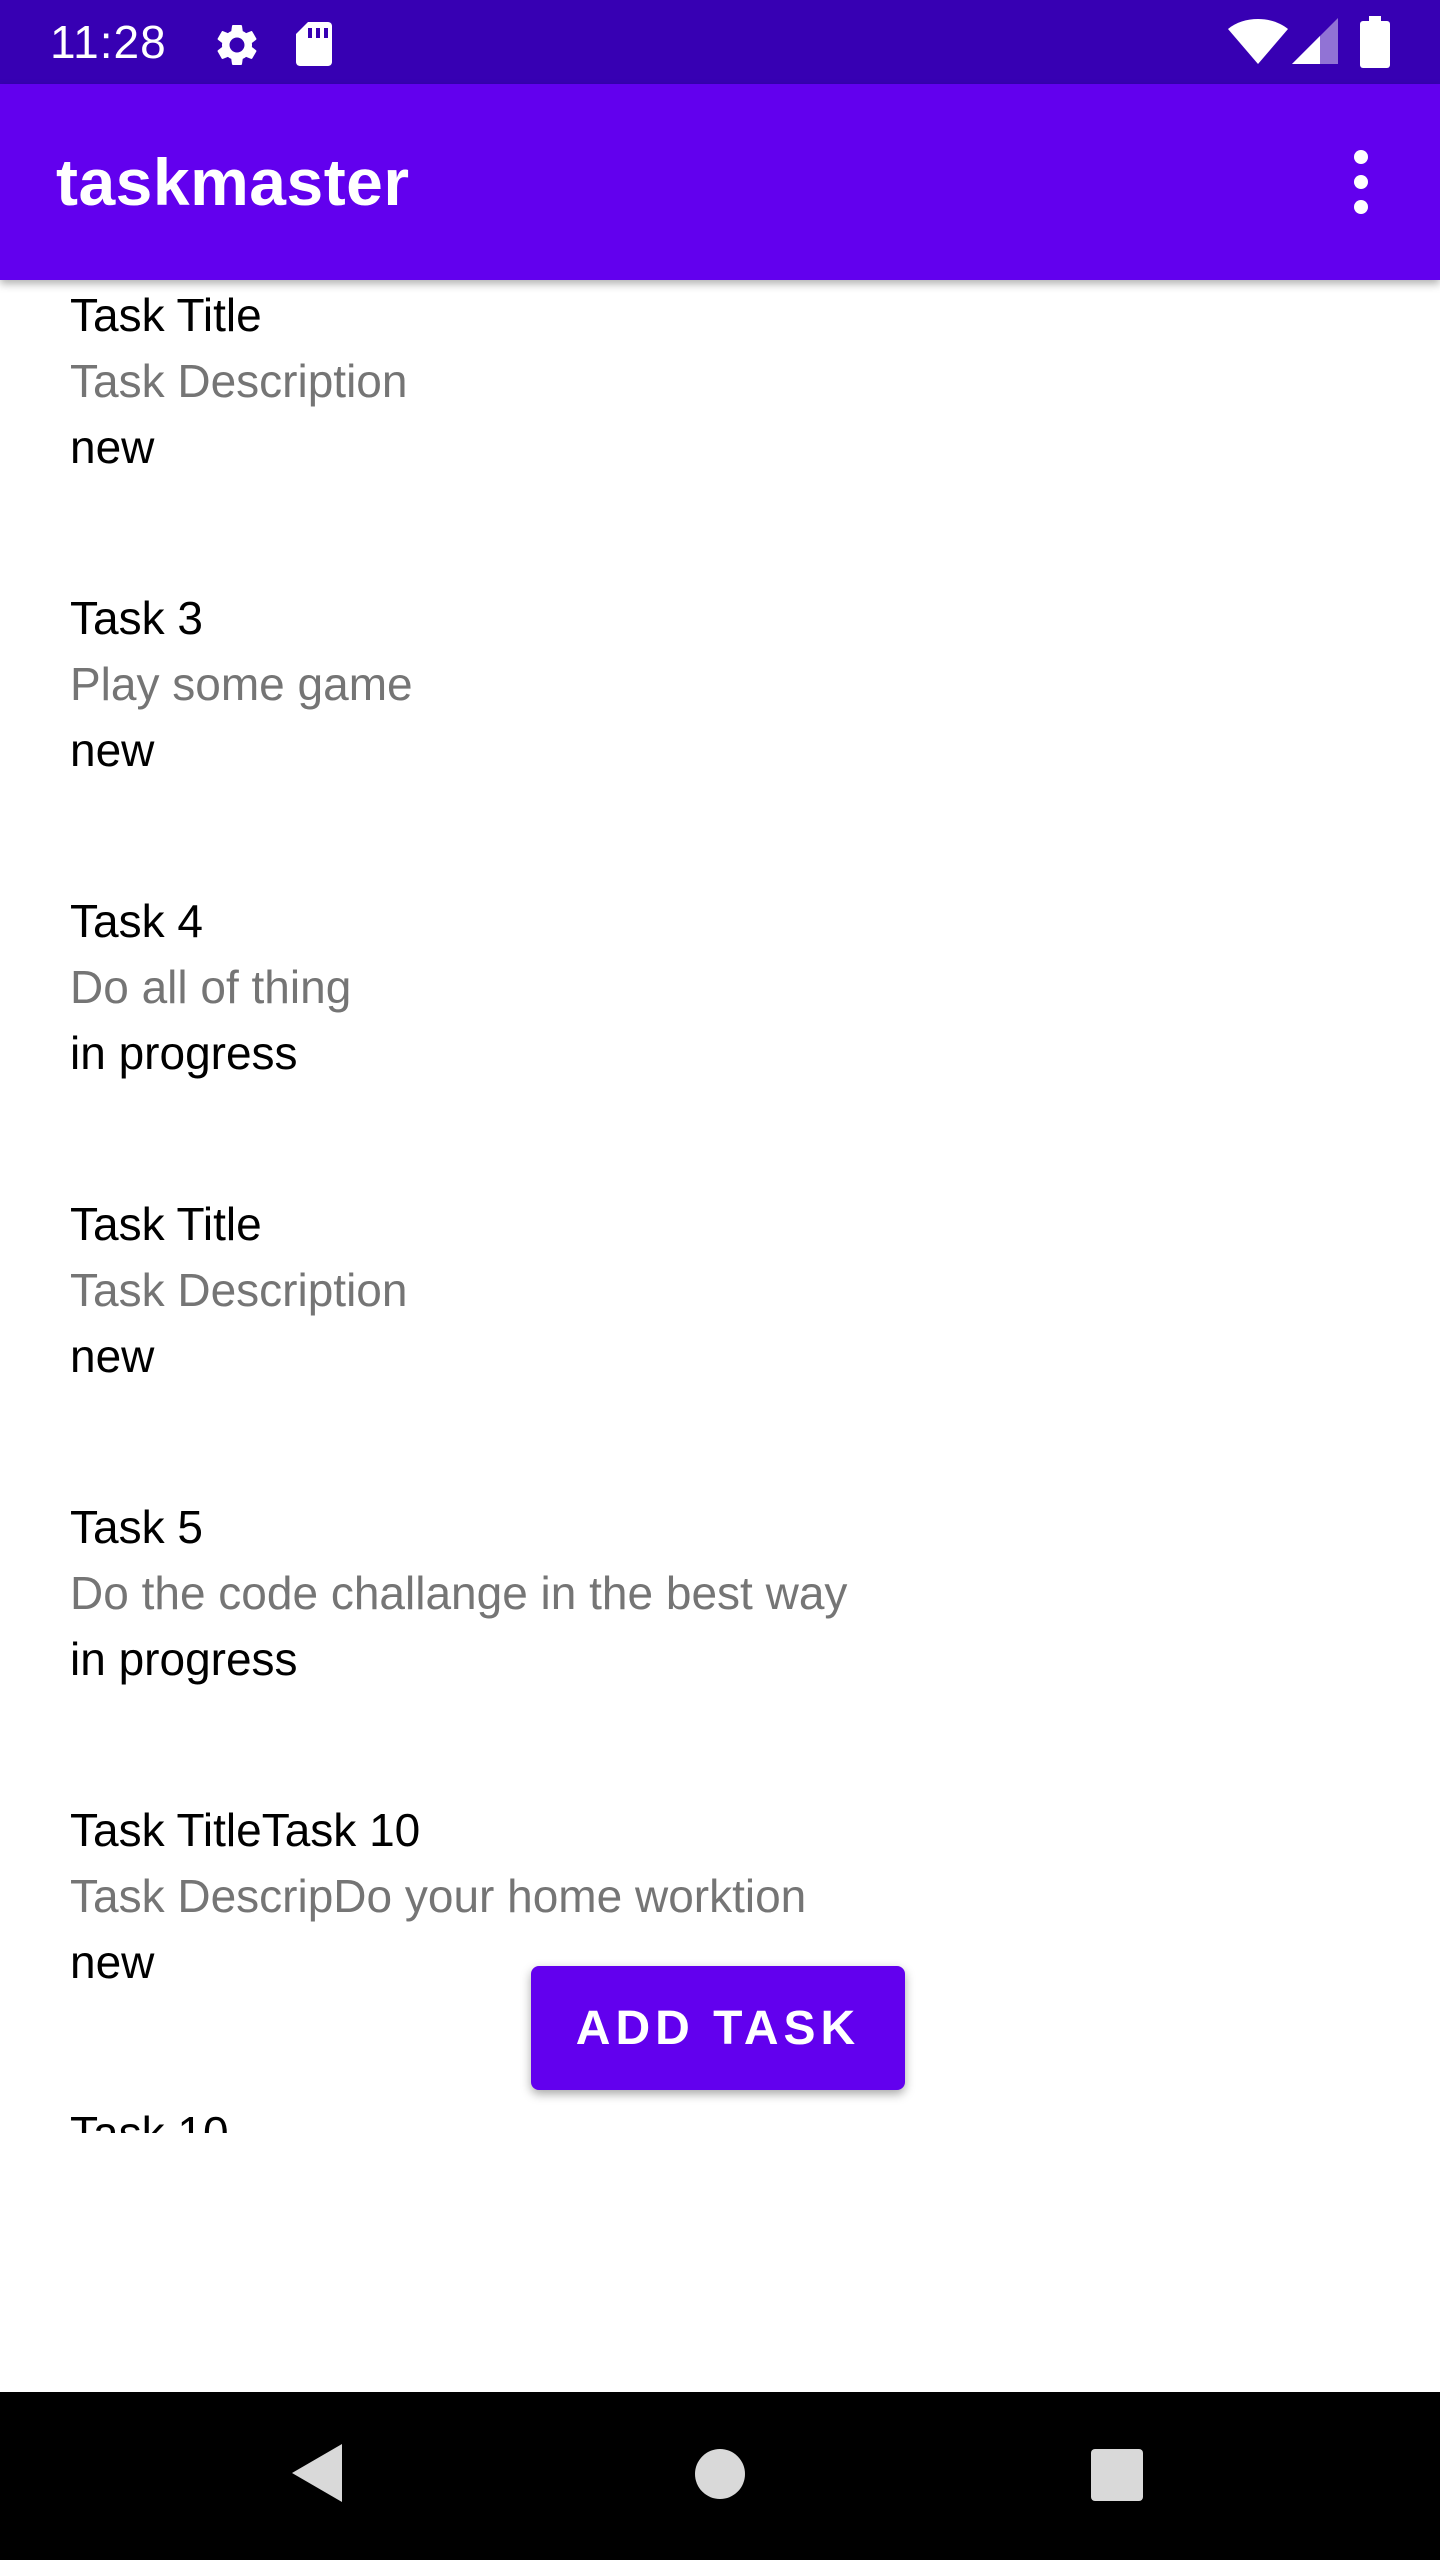  I want to click on battery-icon, so click(1375, 42).